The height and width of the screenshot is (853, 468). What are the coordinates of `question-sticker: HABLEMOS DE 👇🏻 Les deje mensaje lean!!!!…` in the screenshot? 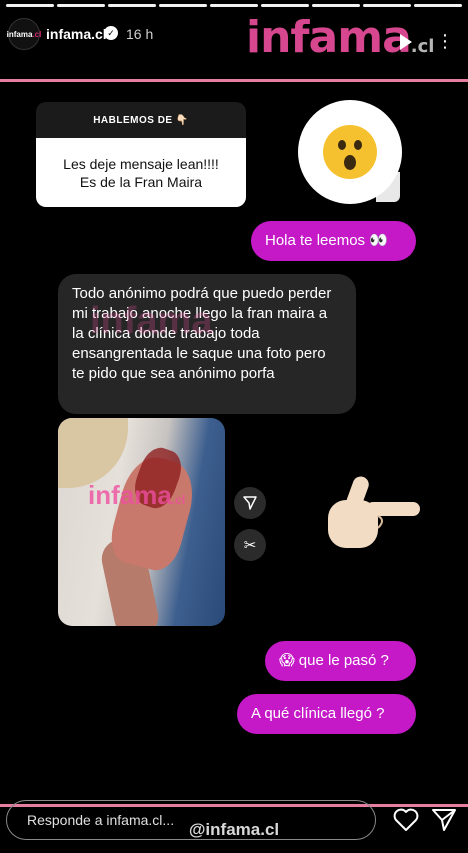 It's located at (141, 154).